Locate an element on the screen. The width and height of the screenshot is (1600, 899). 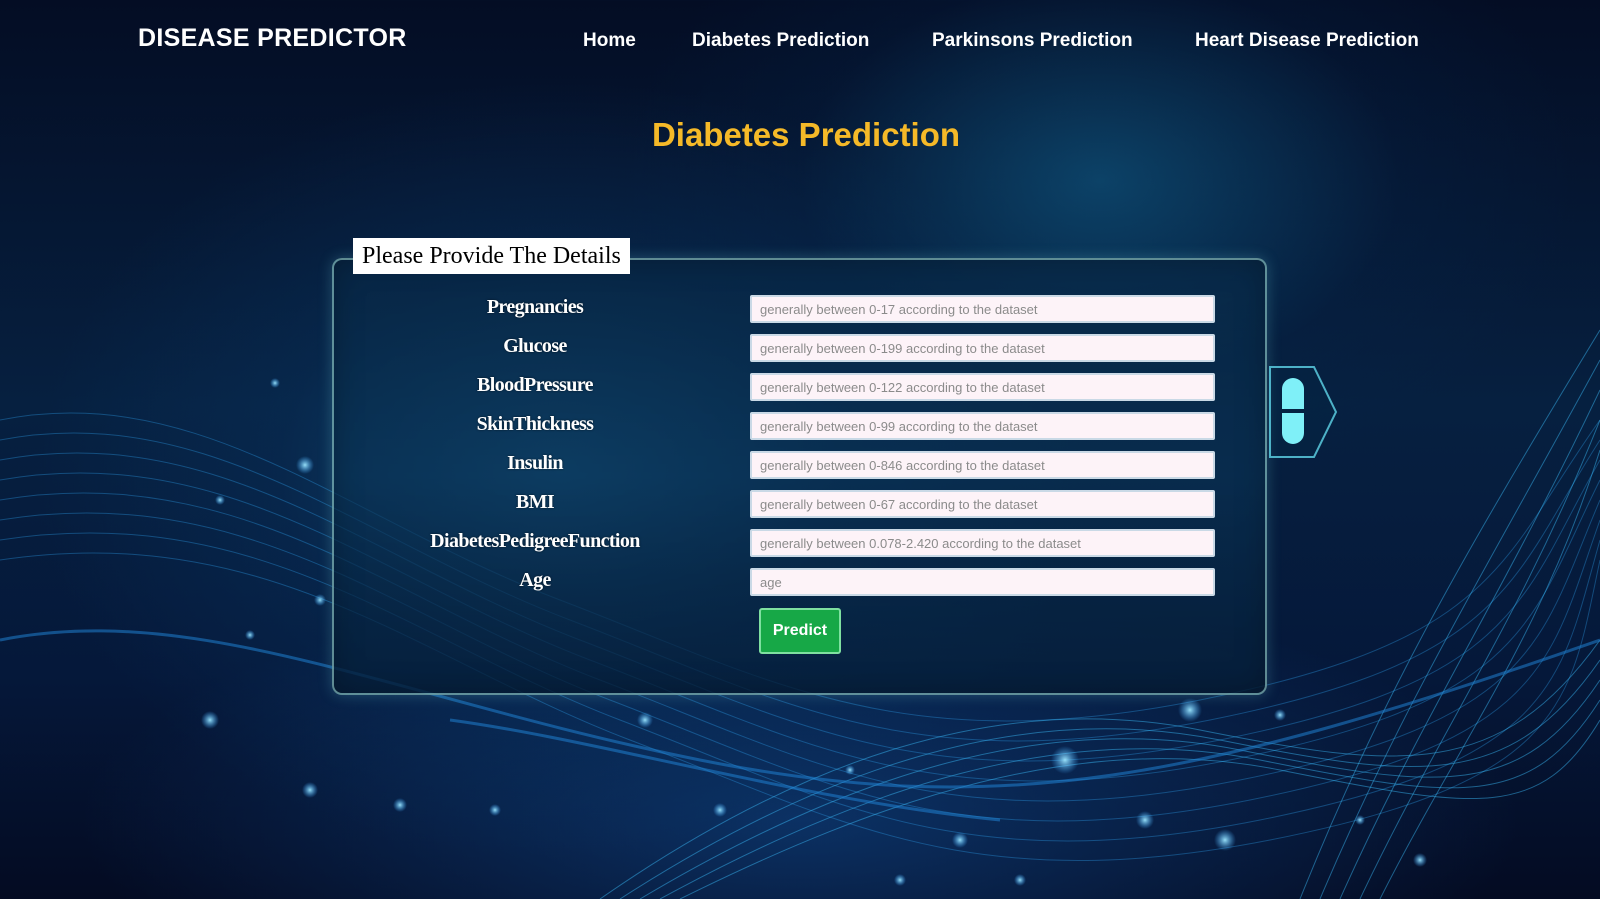
pregnancies-input is located at coordinates (982, 309).